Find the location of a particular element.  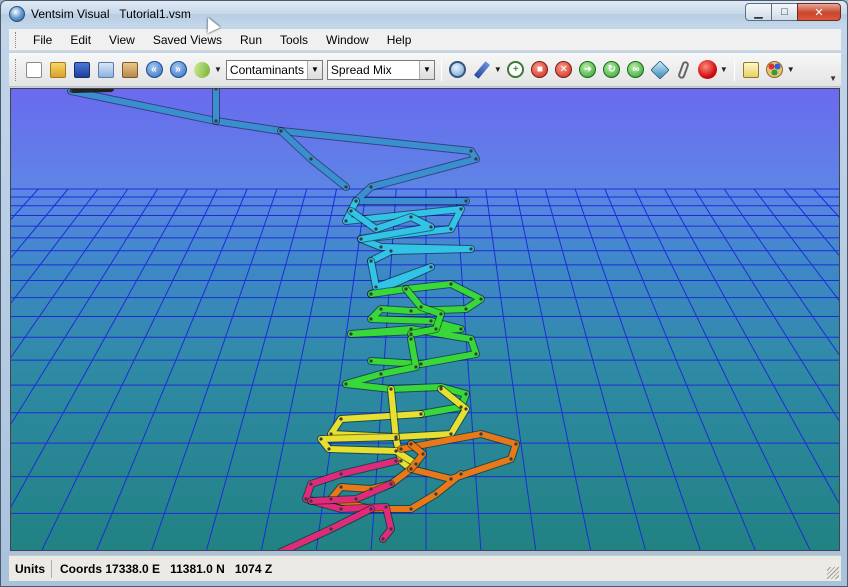

go-forward-button: ➜ is located at coordinates (588, 70).